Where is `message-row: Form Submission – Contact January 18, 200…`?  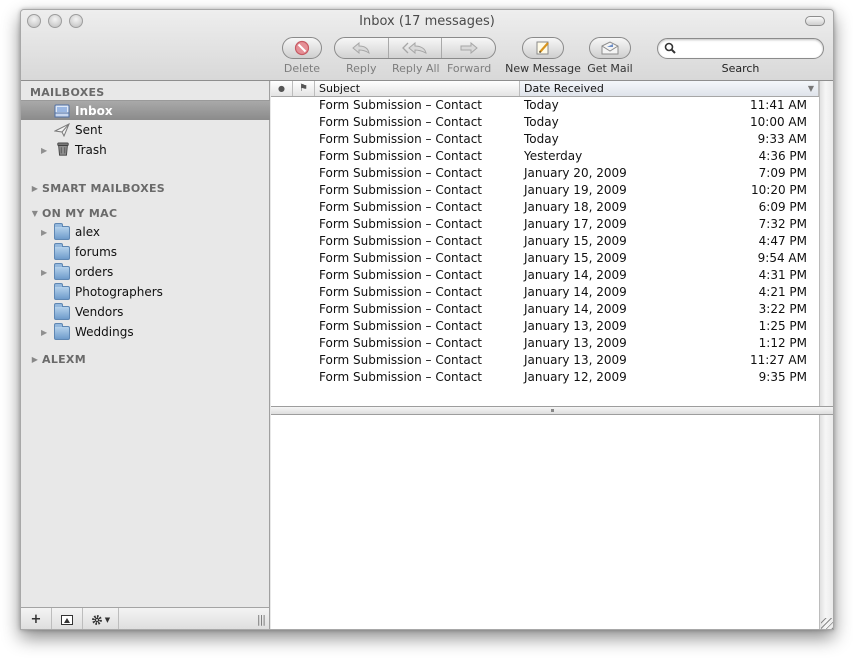 message-row: Form Submission – Contact January 18, 200… is located at coordinates (545, 207).